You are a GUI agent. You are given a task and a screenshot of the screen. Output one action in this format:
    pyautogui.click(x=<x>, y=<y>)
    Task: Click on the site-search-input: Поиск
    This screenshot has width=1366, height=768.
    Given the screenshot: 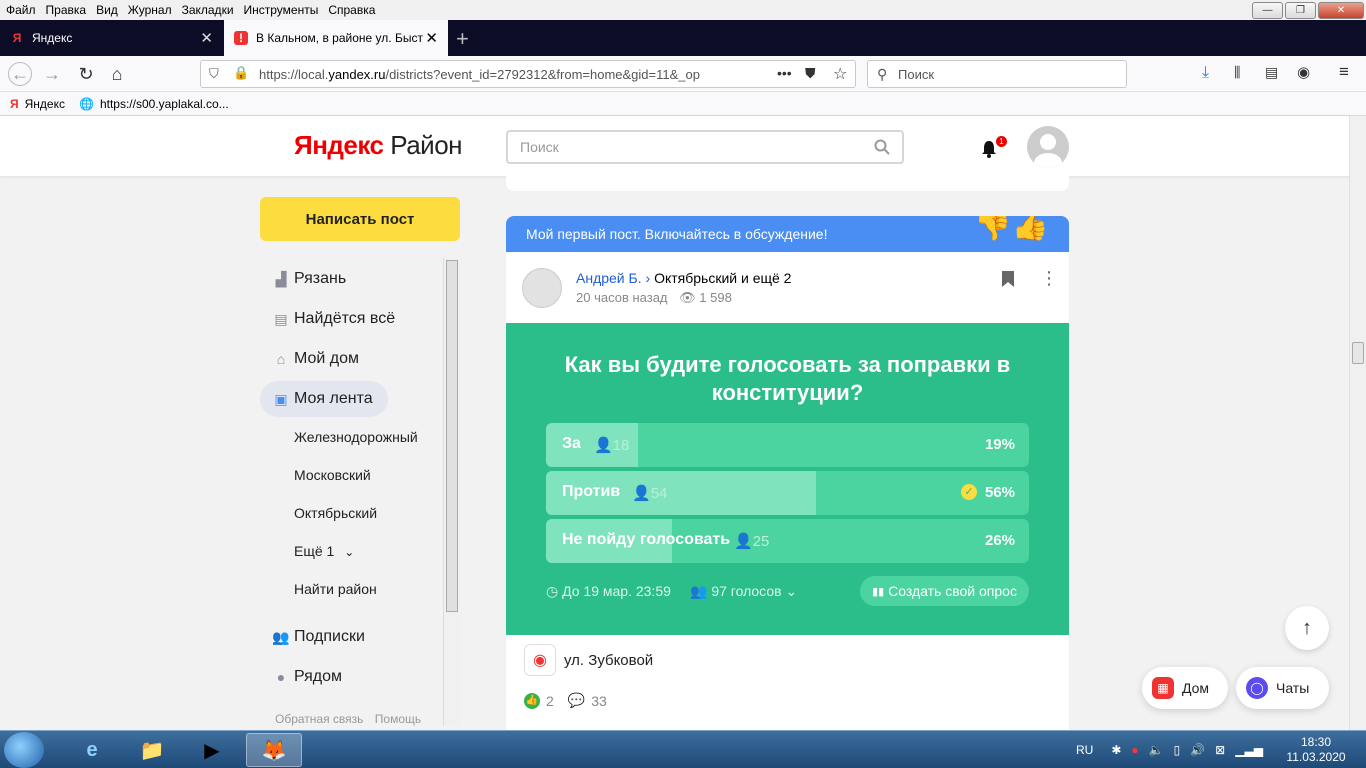 What is the action you would take?
    pyautogui.click(x=705, y=147)
    